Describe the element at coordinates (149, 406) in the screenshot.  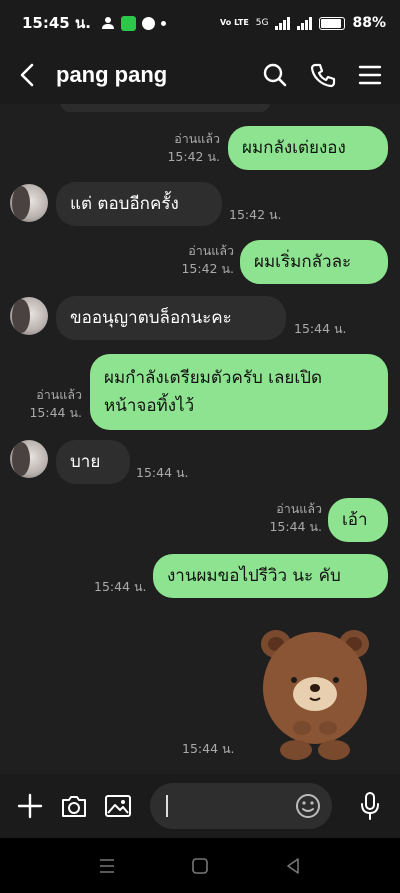
I see `message-line: หน้าจอทิ้งไว้` at that location.